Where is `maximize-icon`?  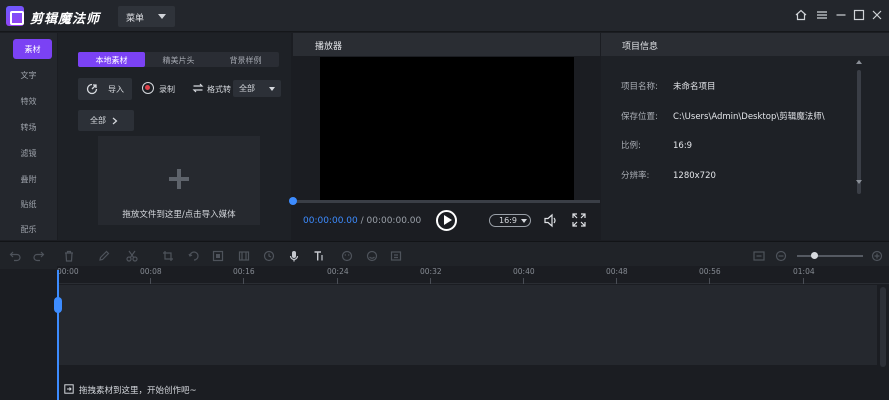
maximize-icon is located at coordinates (859, 15).